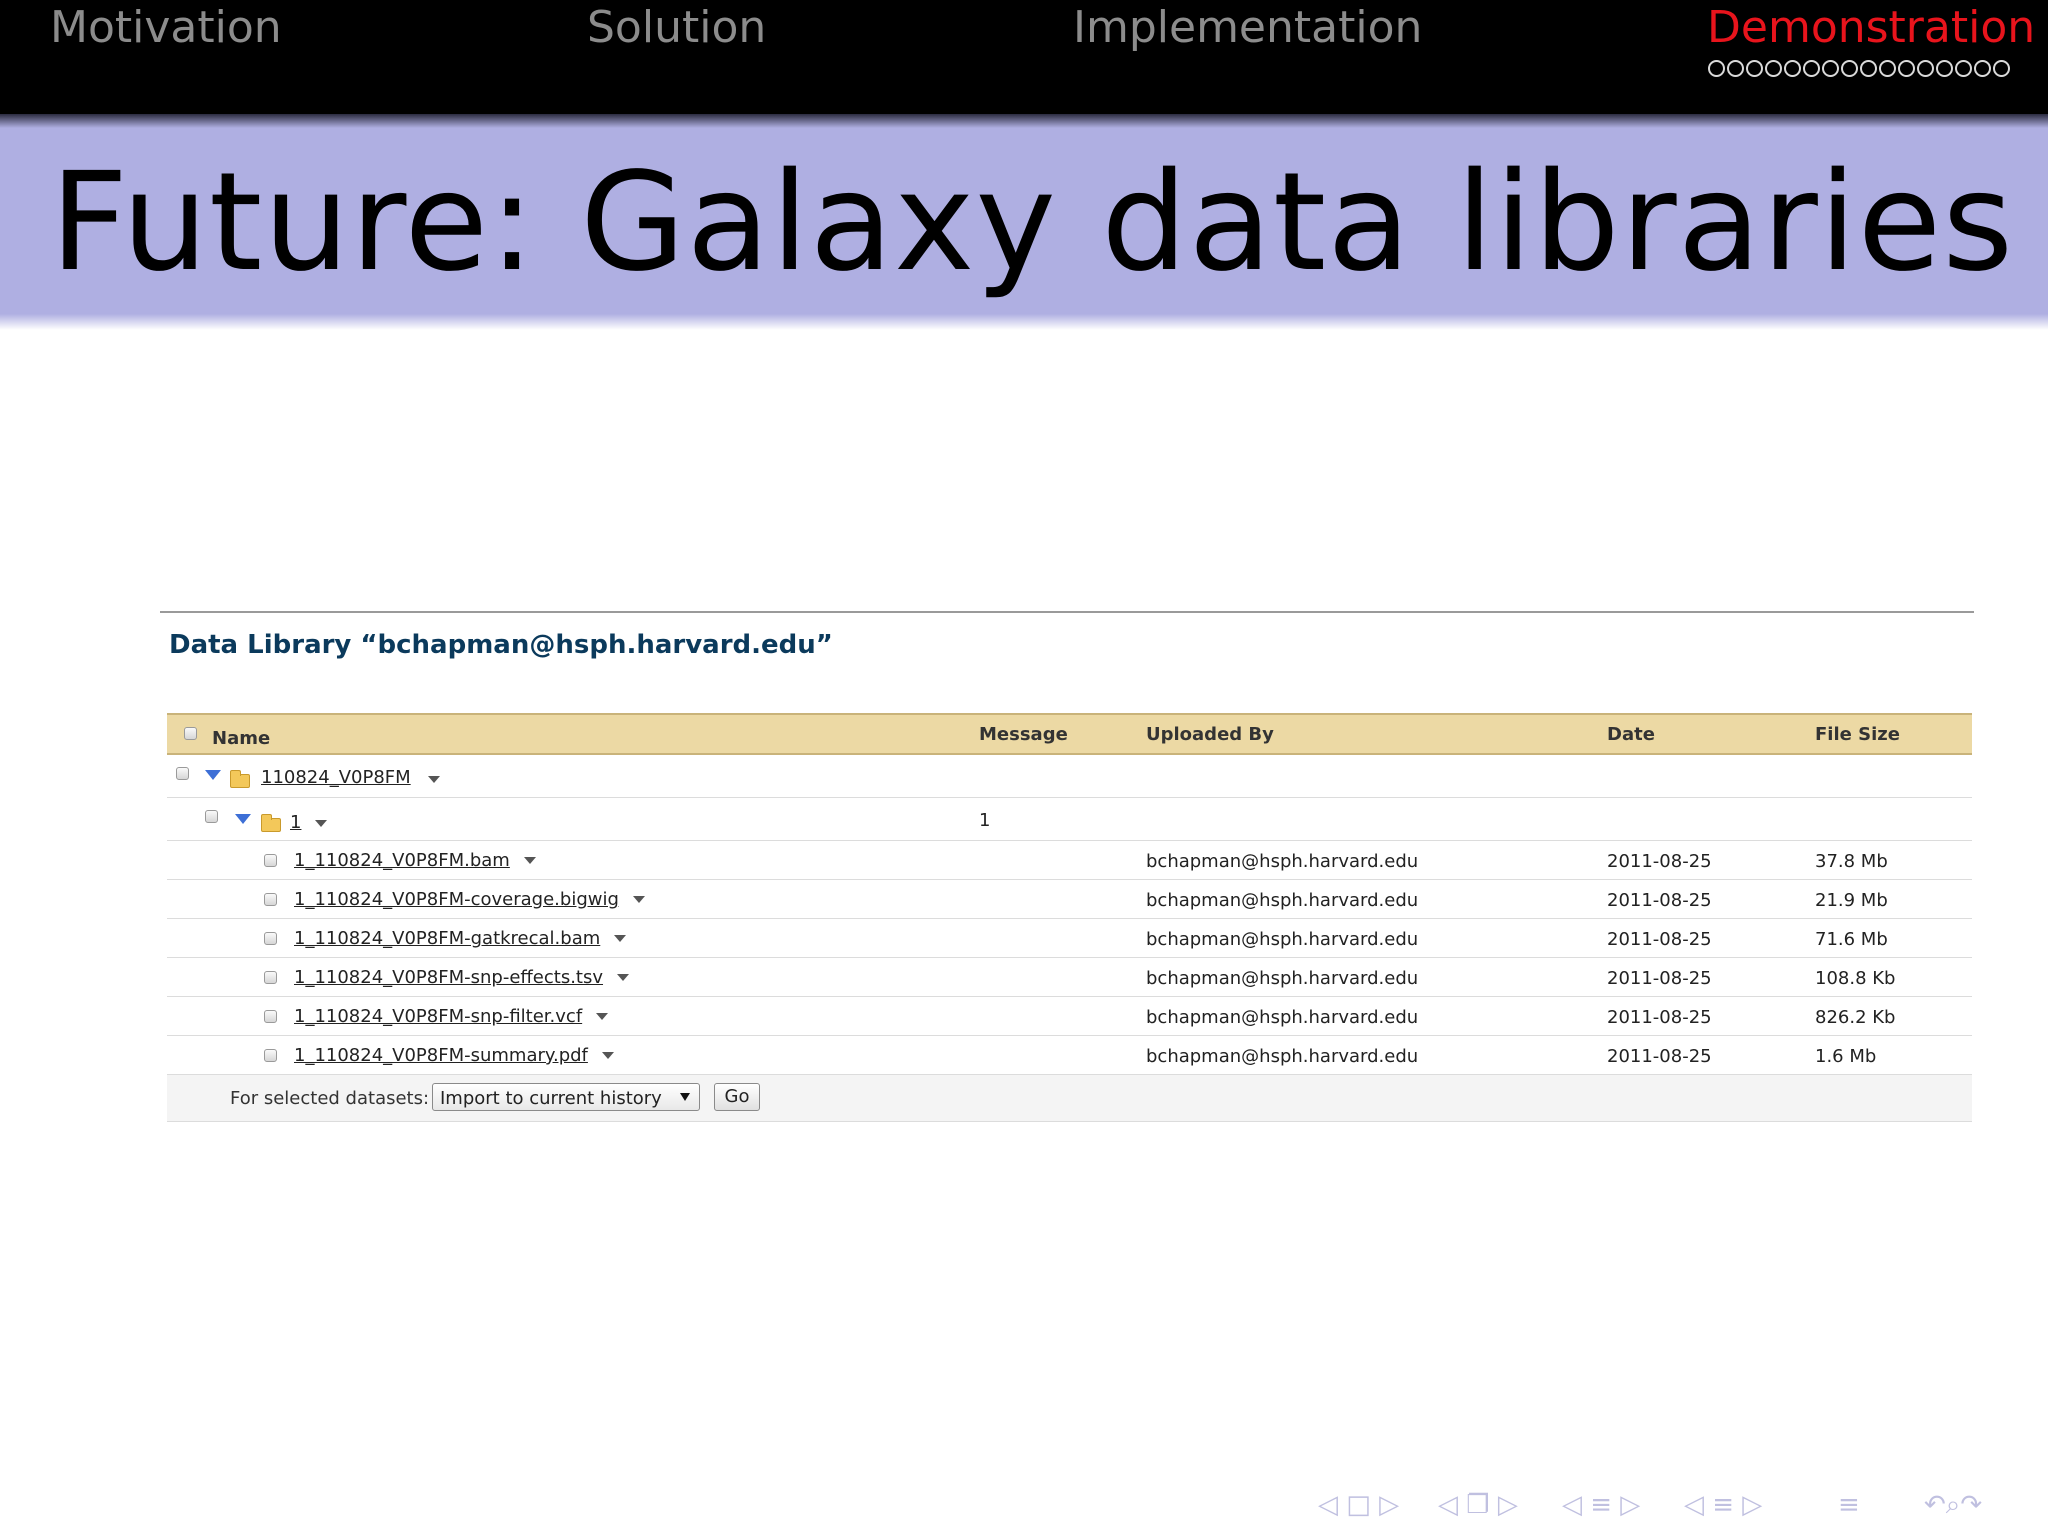 The width and height of the screenshot is (2048, 1536). What do you see at coordinates (1851, 900) in the screenshot?
I see `file-size: 21.9 Mb` at bounding box center [1851, 900].